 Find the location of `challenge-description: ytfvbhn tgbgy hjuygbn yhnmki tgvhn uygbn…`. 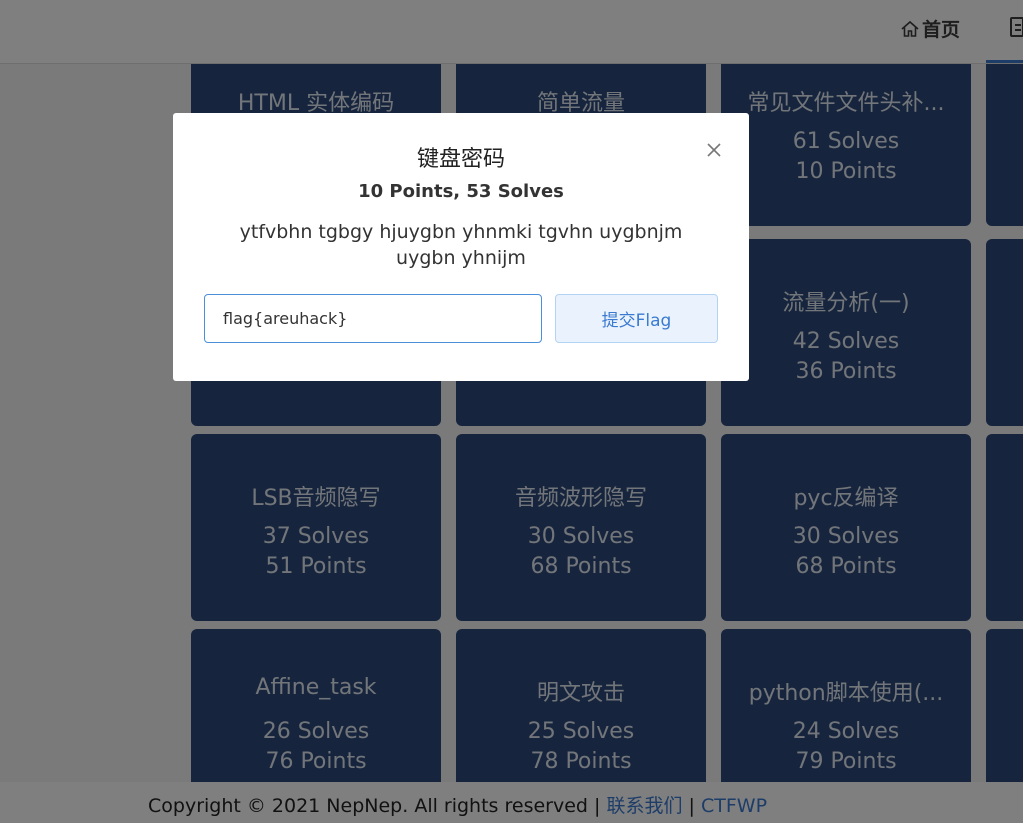

challenge-description: ytfvbhn tgbgy hjuygbn yhnmki tgvhn uygbn… is located at coordinates (461, 245).